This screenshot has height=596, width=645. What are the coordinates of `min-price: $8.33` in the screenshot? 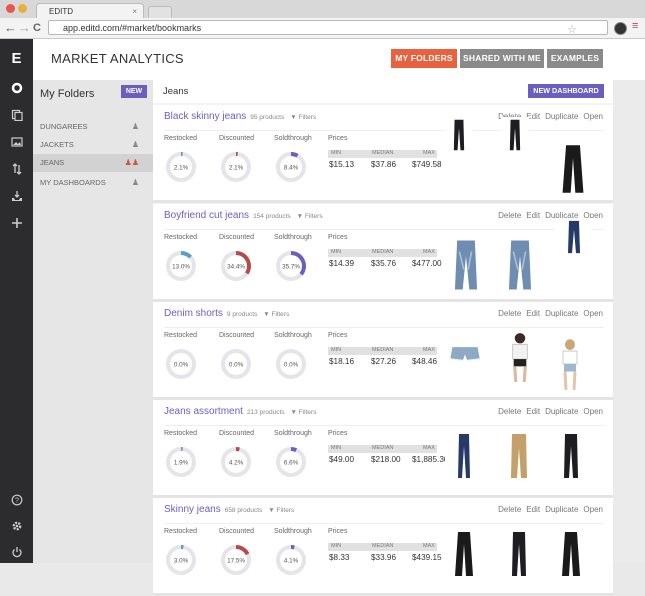 It's located at (339, 557).